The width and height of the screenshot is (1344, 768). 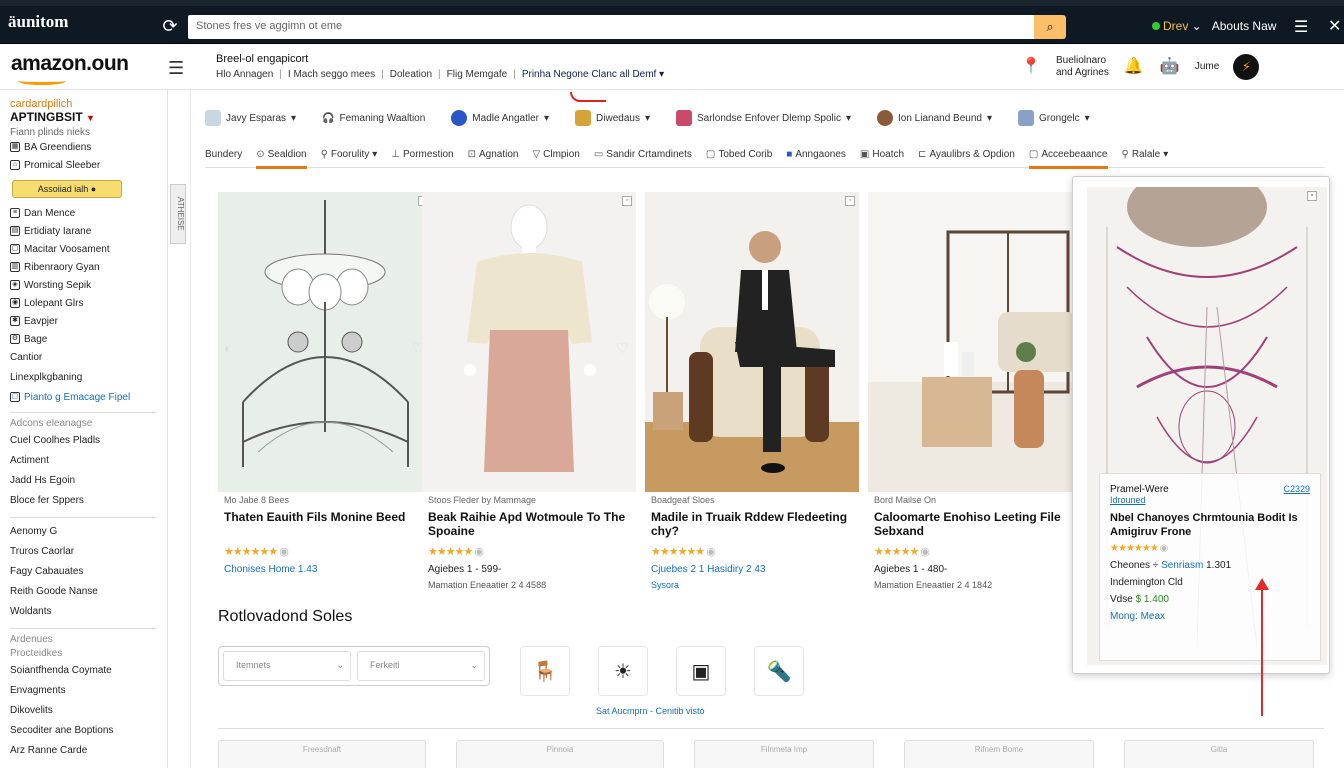 I want to click on filter-chip: Grongelc ▾, so click(x=1054, y=118).